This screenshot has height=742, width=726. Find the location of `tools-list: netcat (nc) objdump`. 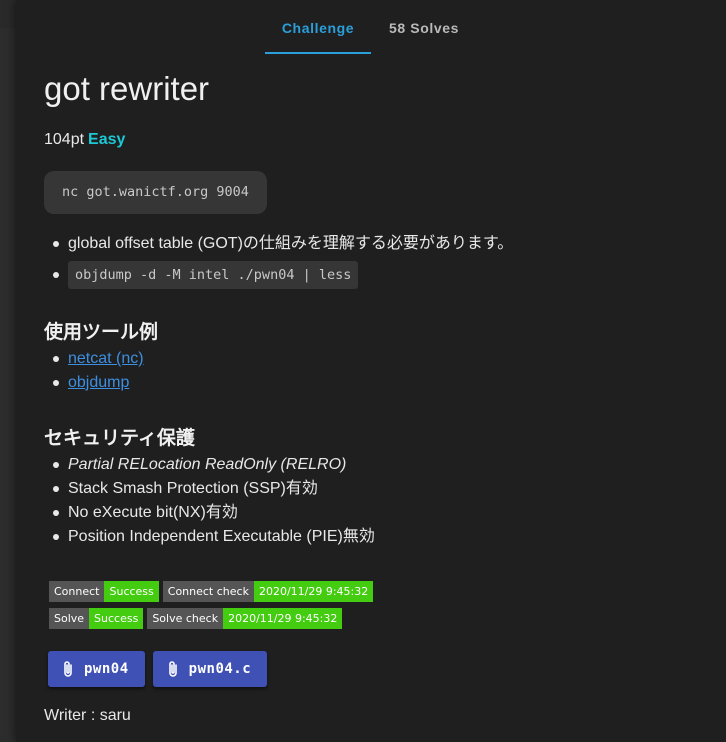

tools-list: netcat (nc) objdump is located at coordinates (374, 371).